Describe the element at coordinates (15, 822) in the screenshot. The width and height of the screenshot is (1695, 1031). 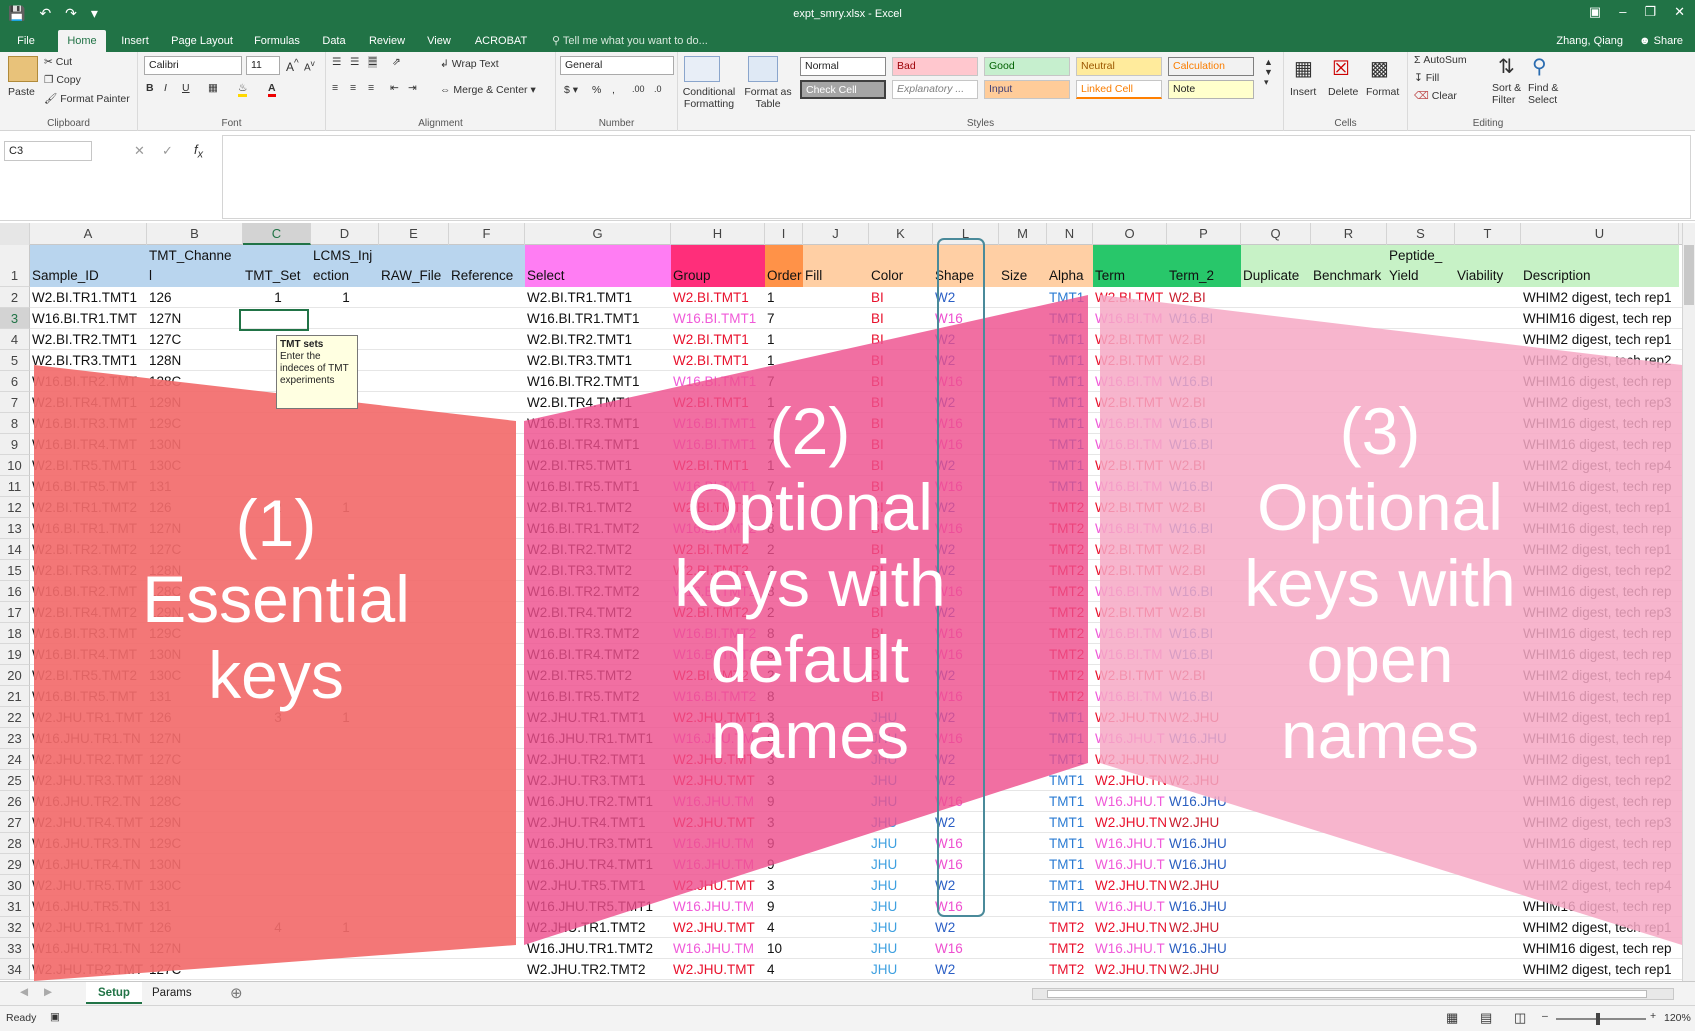
I see `row-header: 27` at that location.